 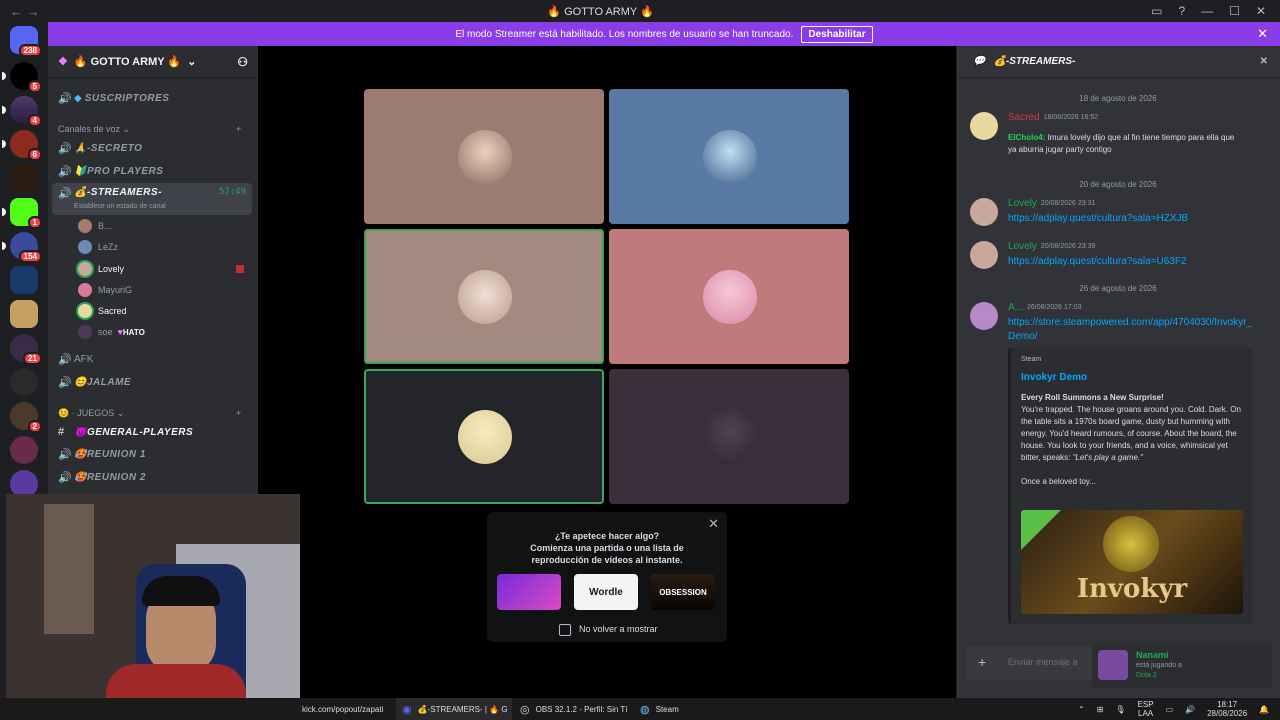 I want to click on notification-icon: 🔔, so click(x=1264, y=709).